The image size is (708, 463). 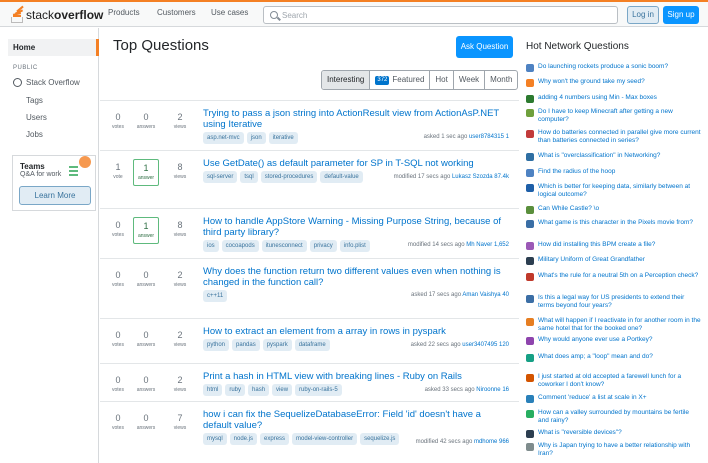 What do you see at coordinates (613, 340) in the screenshot?
I see `hot-network-question-item: Why would anyone ever use a Portkey?` at bounding box center [613, 340].